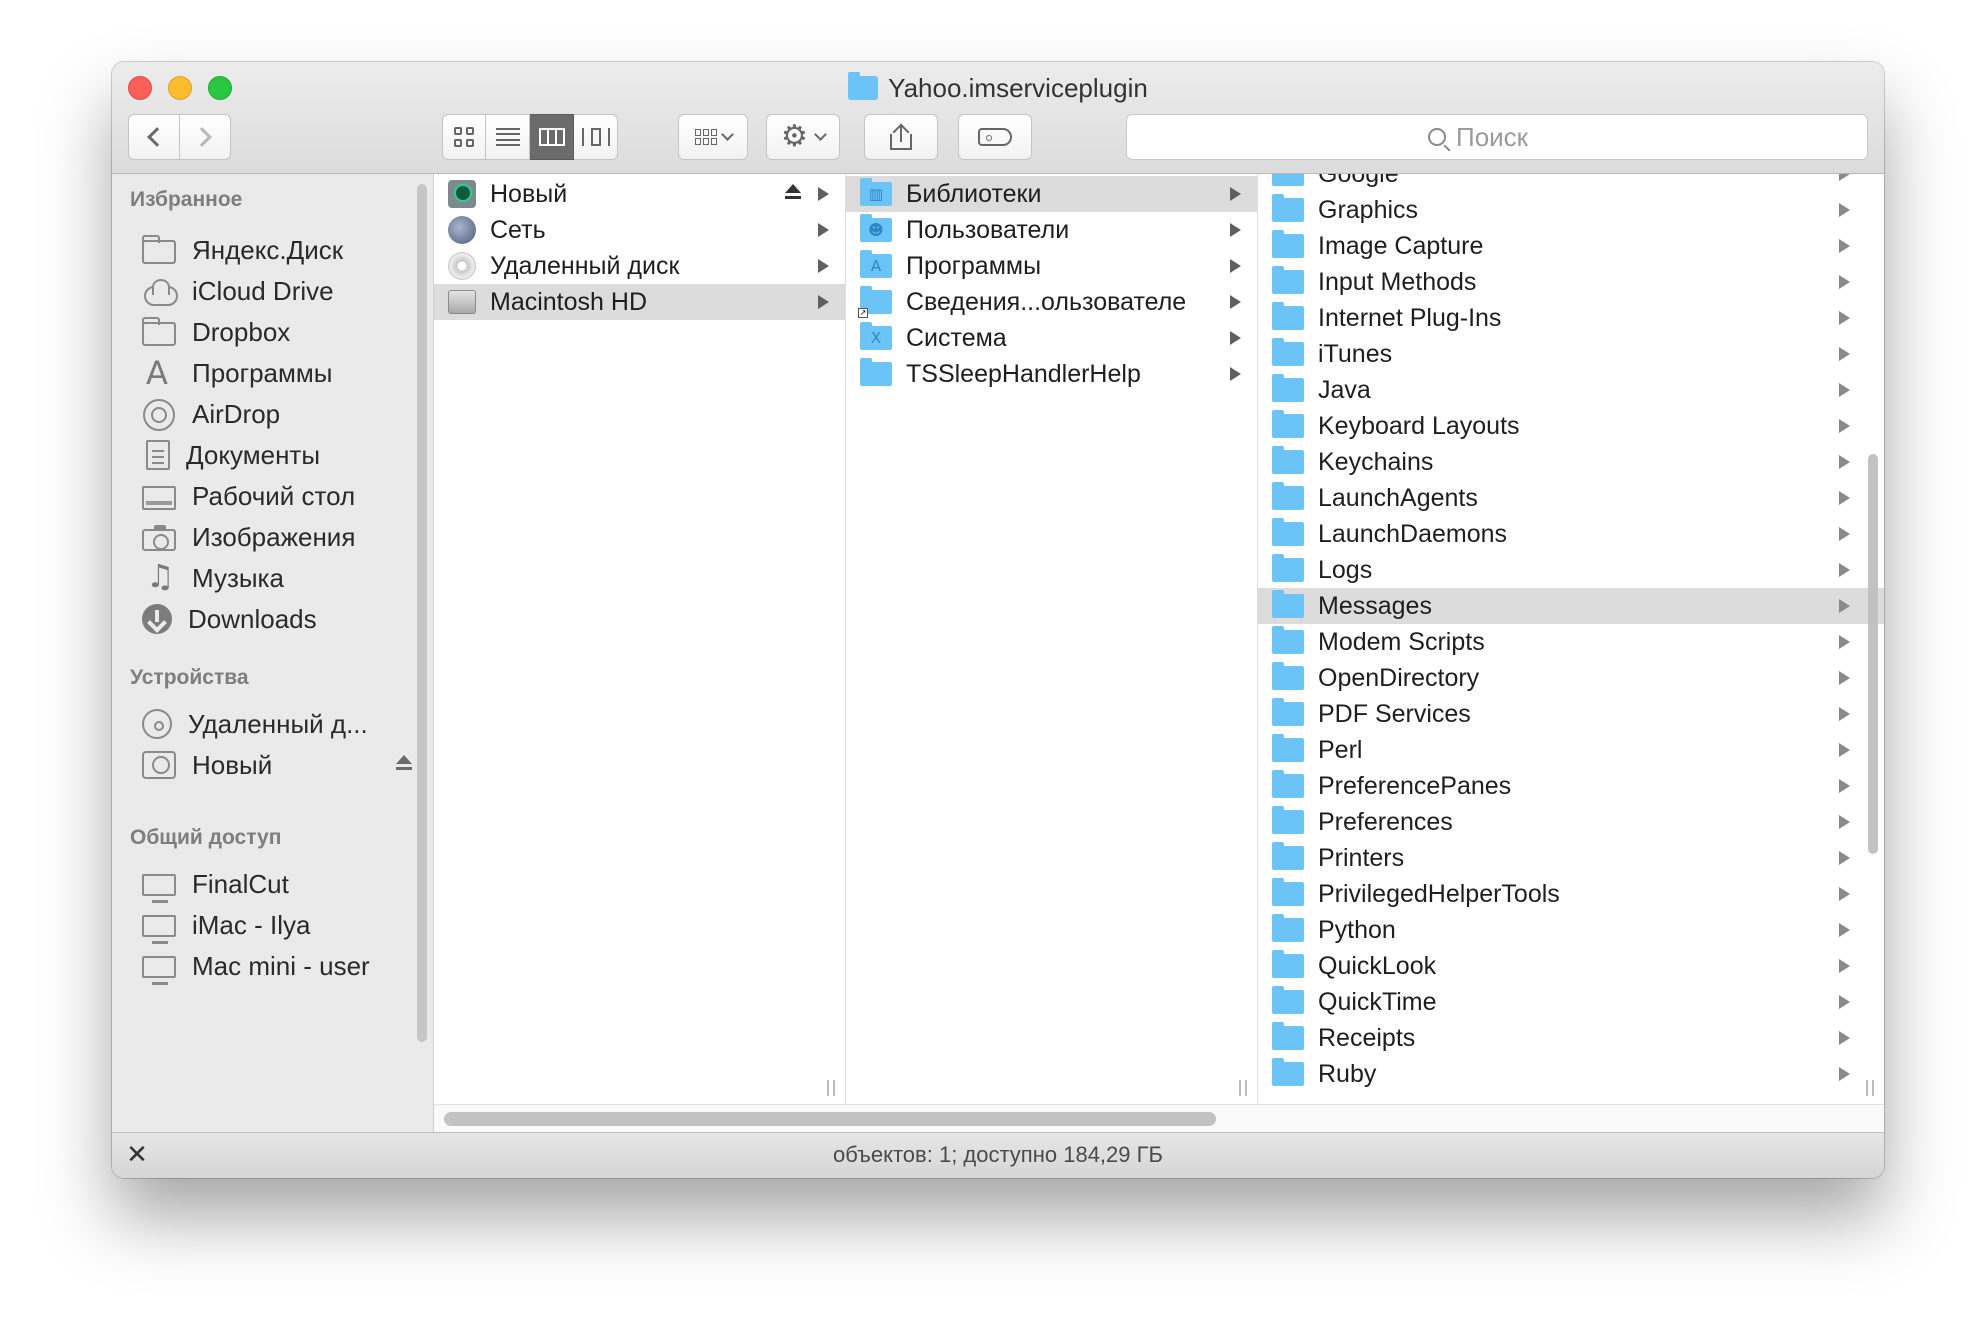 Image resolution: width=1986 pixels, height=1334 pixels. I want to click on list-item-folder: Internet Plug-Ins, so click(1571, 318).